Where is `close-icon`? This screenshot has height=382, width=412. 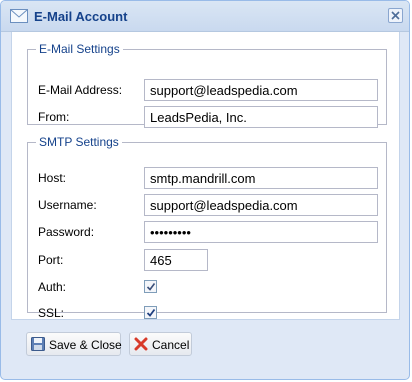 close-icon is located at coordinates (395, 15).